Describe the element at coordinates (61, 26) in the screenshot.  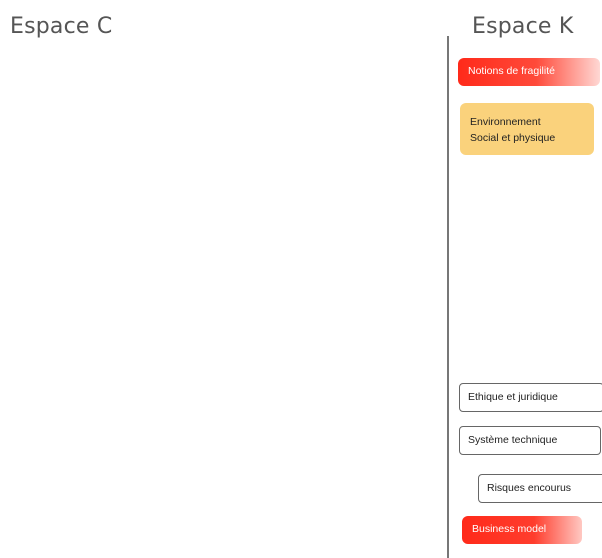
I see `espace-c-title: Espace C` at that location.